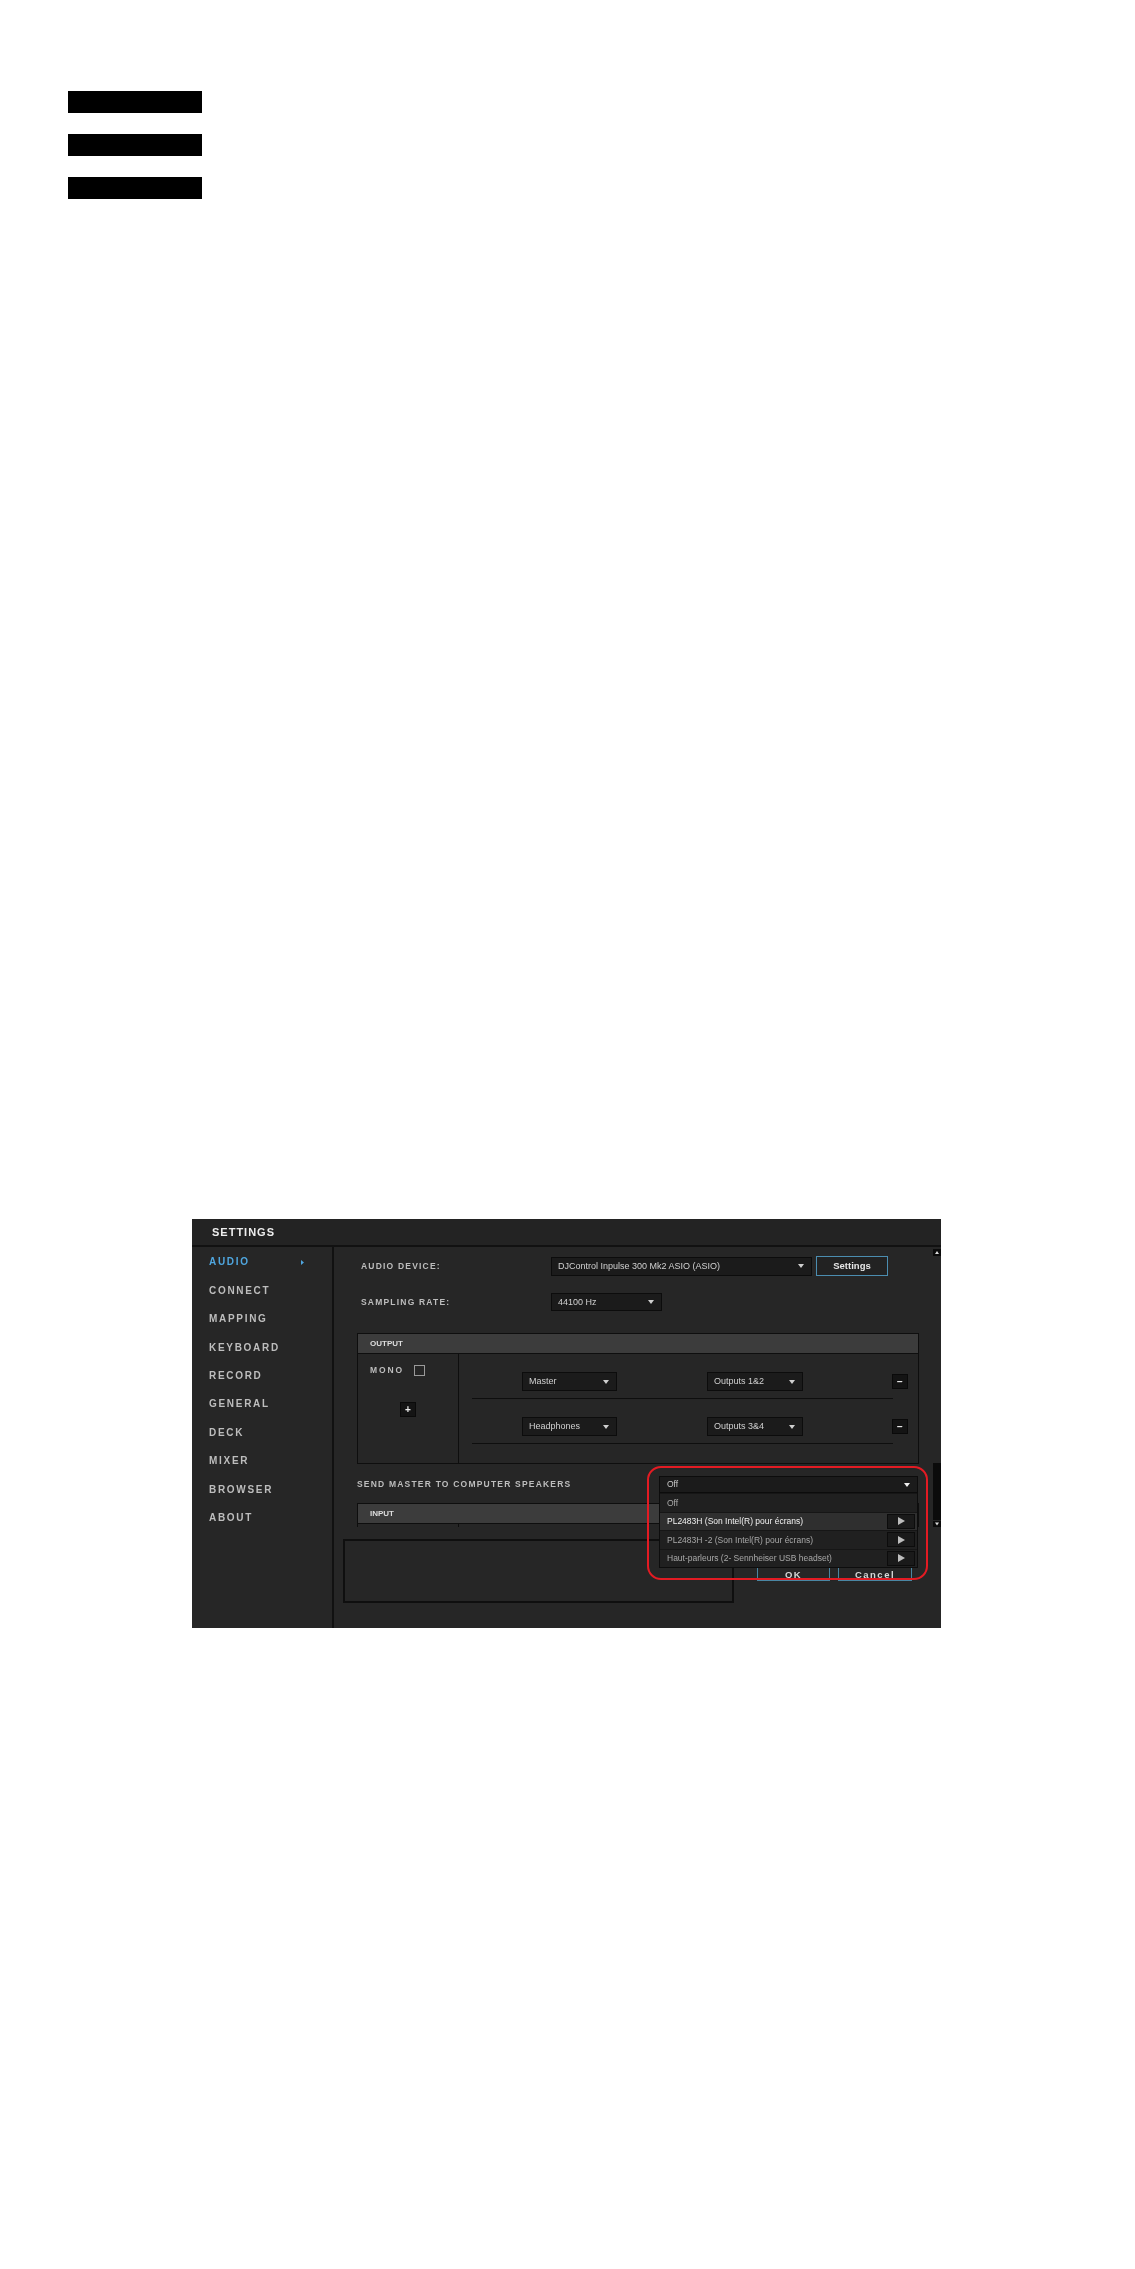  Describe the element at coordinates (464, 1484) in the screenshot. I see `field-label: SEND MASTER TO COMPUTER SPEAKERS` at that location.